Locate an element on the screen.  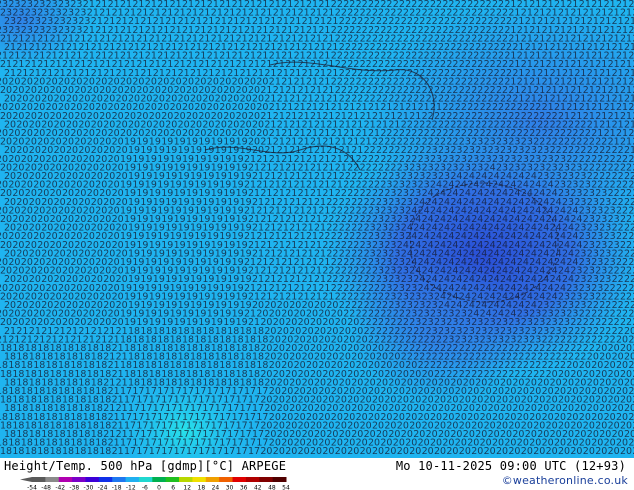
legend-tick-label: 18 is located at coordinates (202, 487).